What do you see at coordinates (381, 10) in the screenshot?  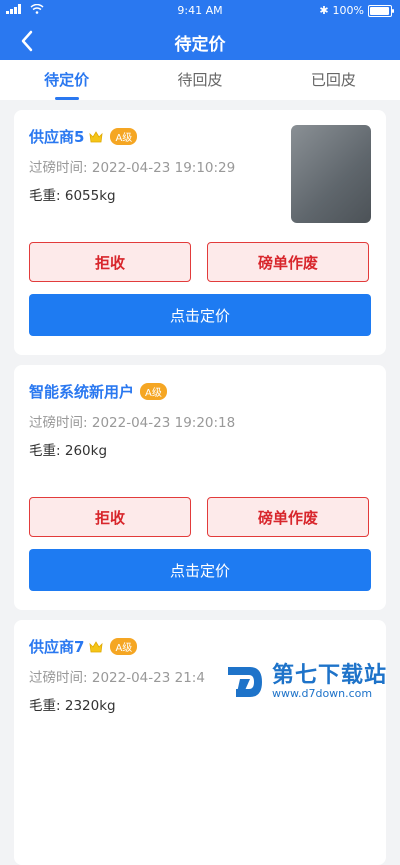 I see `battery-icon` at bounding box center [381, 10].